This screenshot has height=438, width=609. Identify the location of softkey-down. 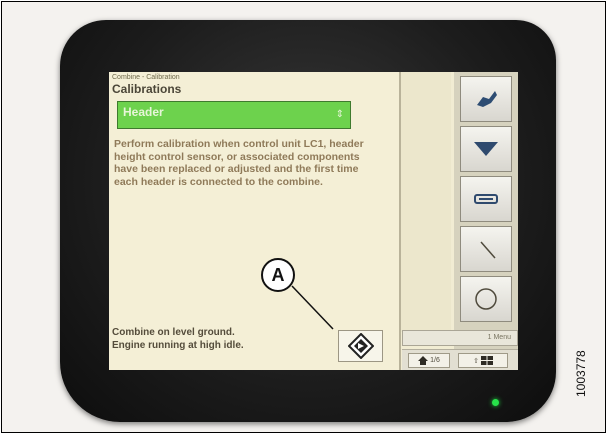
(486, 149).